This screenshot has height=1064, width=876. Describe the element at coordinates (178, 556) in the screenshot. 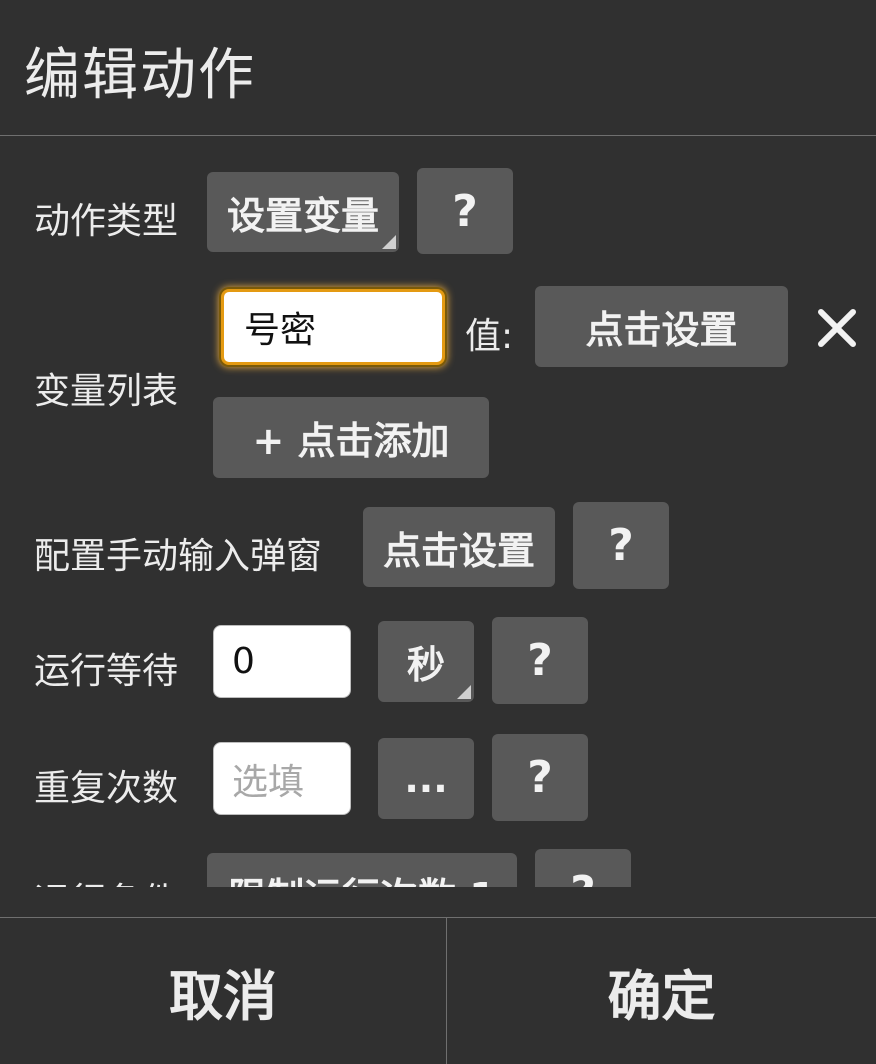

I see `manual-popup-label: 配置手动输入弹窗` at that location.